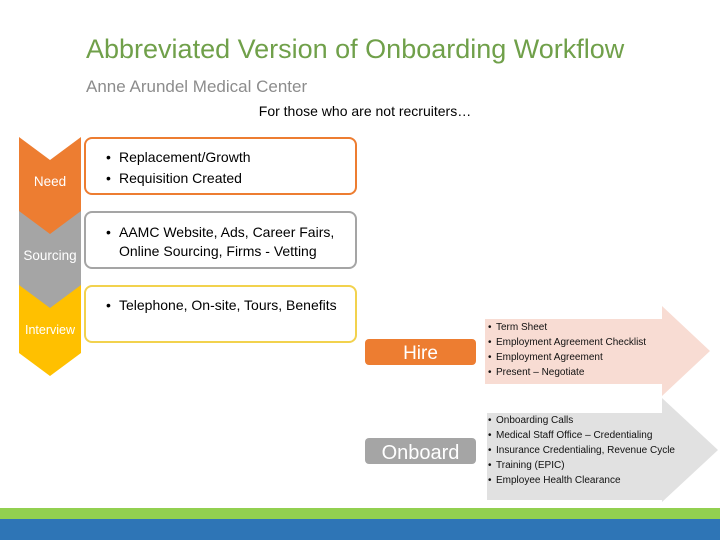 The image size is (720, 540). Describe the element at coordinates (583, 420) in the screenshot. I see `onboard-item: Onboarding Calls` at that location.